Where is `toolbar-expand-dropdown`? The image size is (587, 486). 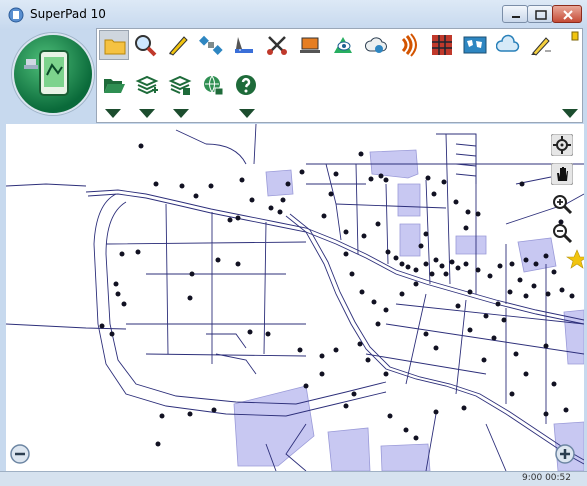 toolbar-expand-dropdown is located at coordinates (570, 113).